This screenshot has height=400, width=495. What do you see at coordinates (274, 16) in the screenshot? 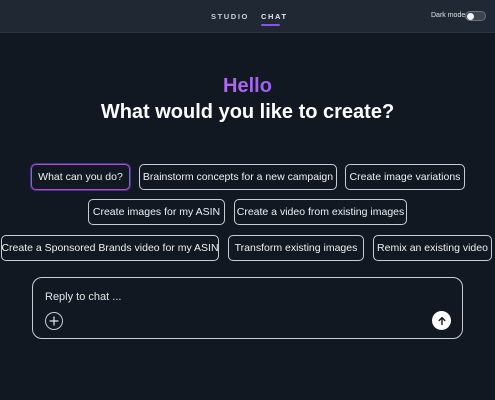
I see `tab-chat: CHAT` at bounding box center [274, 16].